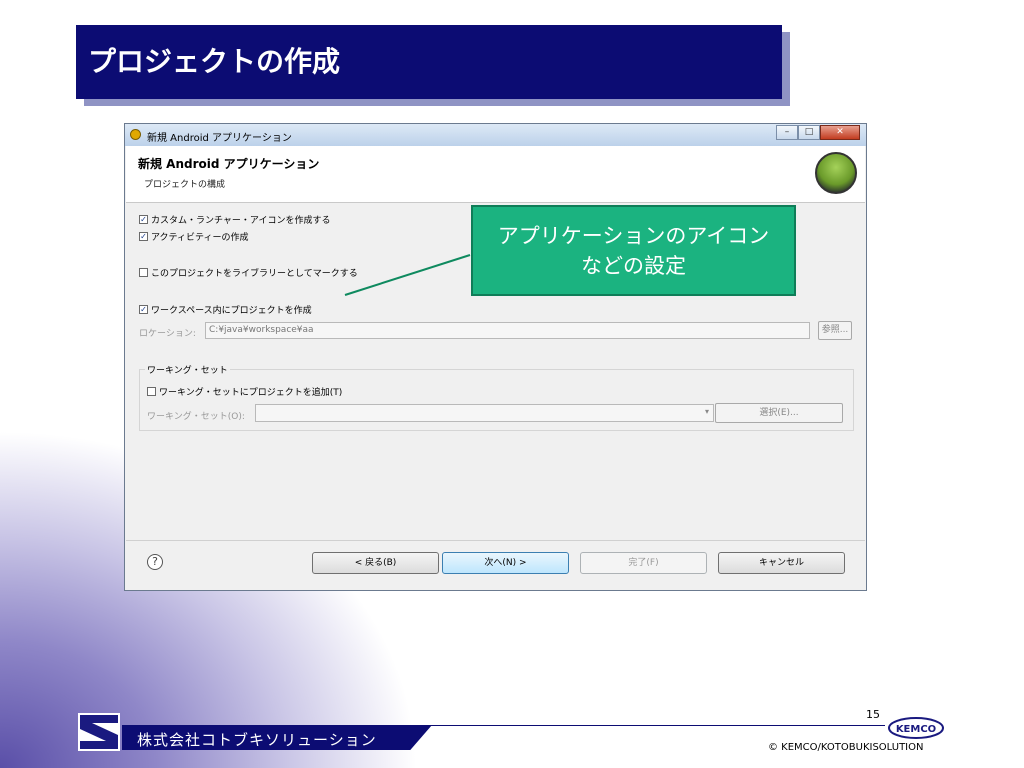 This screenshot has width=1024, height=768. Describe the element at coordinates (652, 725) in the screenshot. I see `footer-line` at that location.